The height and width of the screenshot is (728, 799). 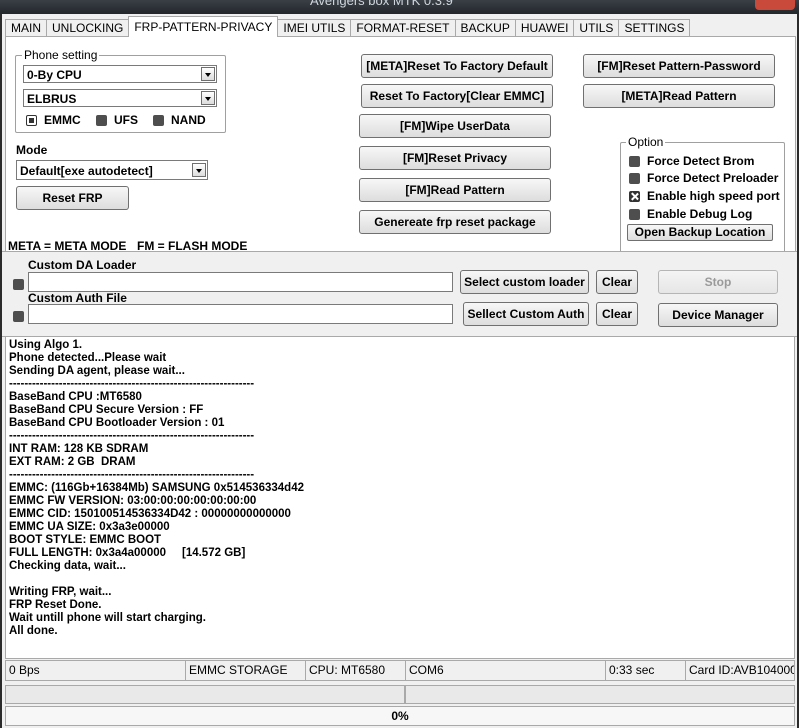 What do you see at coordinates (133, 501) in the screenshot?
I see `log-line: EMMC FW VERSION: 03:00:00:00:00:00:00:00` at bounding box center [133, 501].